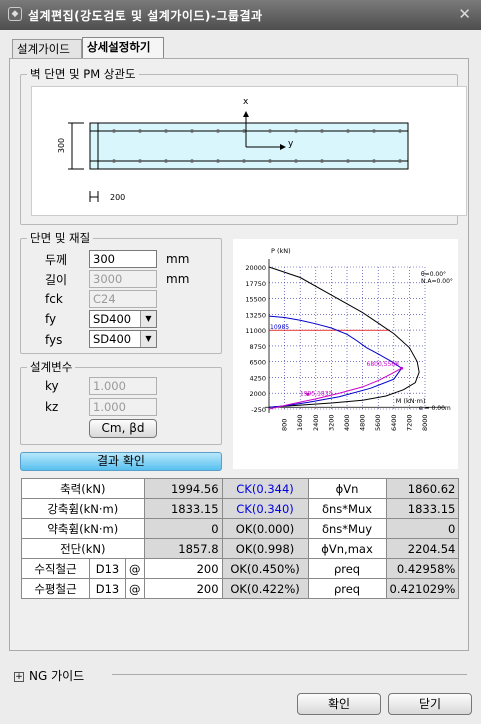  What do you see at coordinates (123, 428) in the screenshot?
I see `cm-bd-button: Cm, βd` at bounding box center [123, 428].